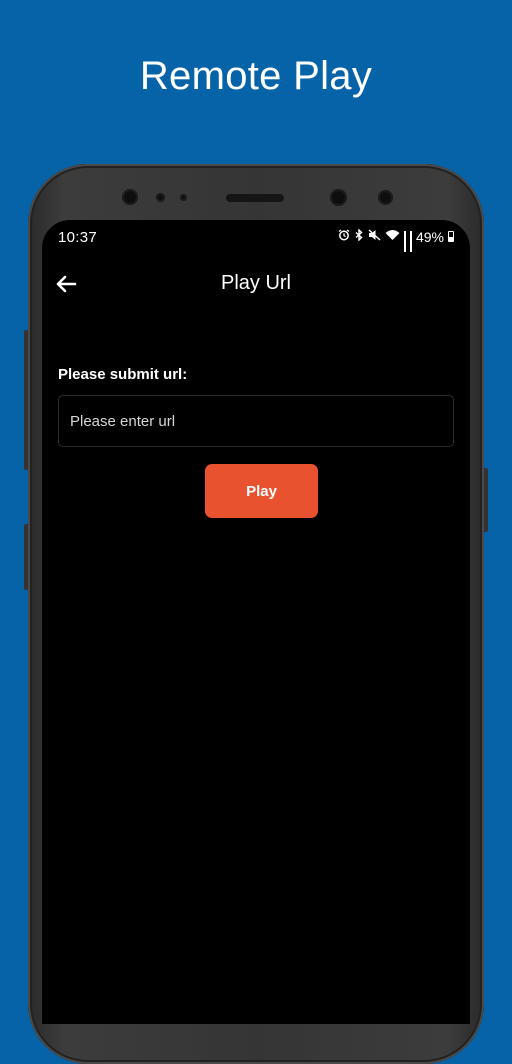 This screenshot has height=1064, width=512. What do you see at coordinates (256, 76) in the screenshot?
I see `promo-title: Remote Play` at bounding box center [256, 76].